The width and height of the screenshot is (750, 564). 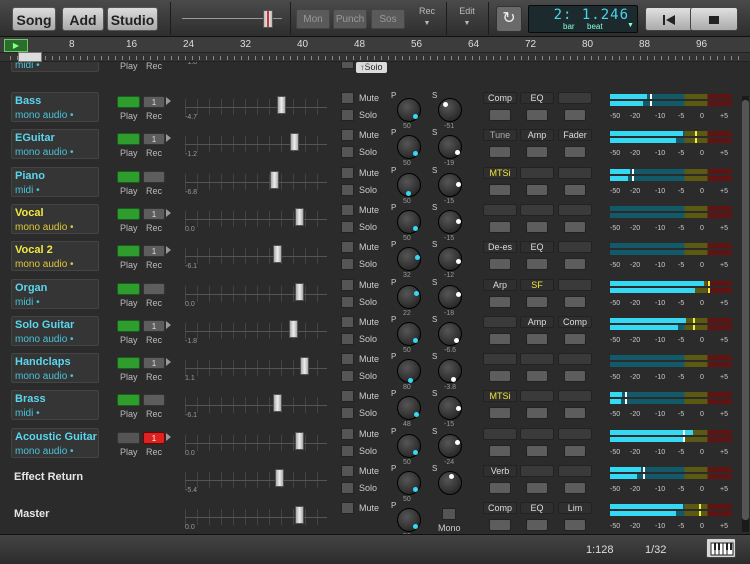 I want to click on fx-slot: SF, so click(x=537, y=284).